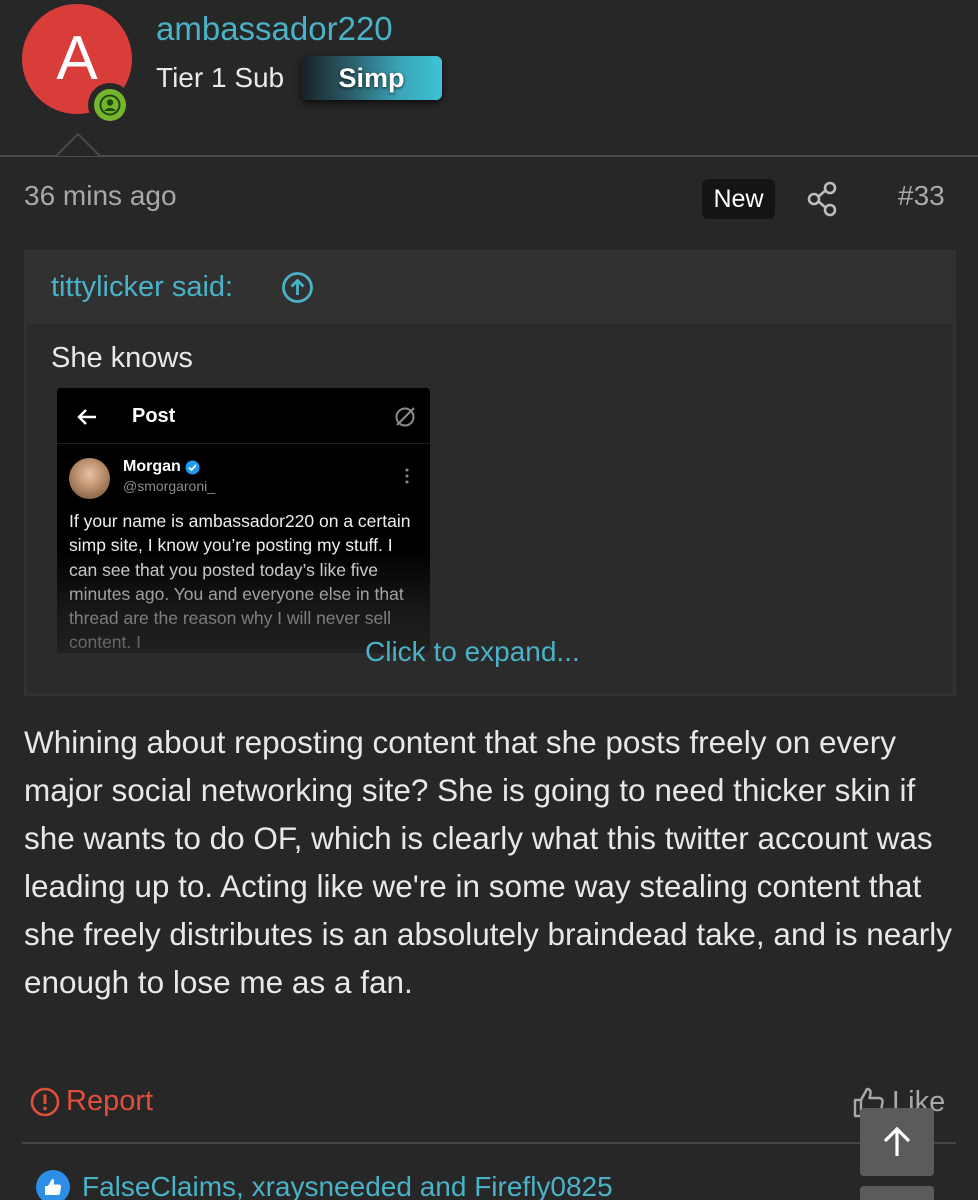 The height and width of the screenshot is (1200, 978). What do you see at coordinates (897, 1193) in the screenshot?
I see `scroll-to-bottom-button` at bounding box center [897, 1193].